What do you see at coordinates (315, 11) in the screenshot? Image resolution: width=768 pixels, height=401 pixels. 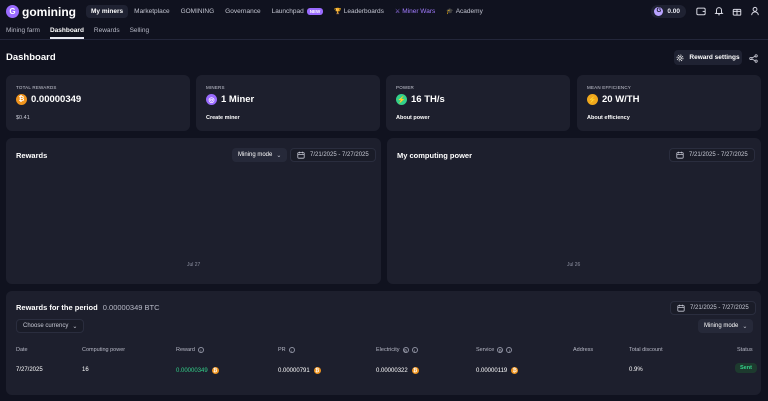 I see `new-badge: NEW` at bounding box center [315, 11].